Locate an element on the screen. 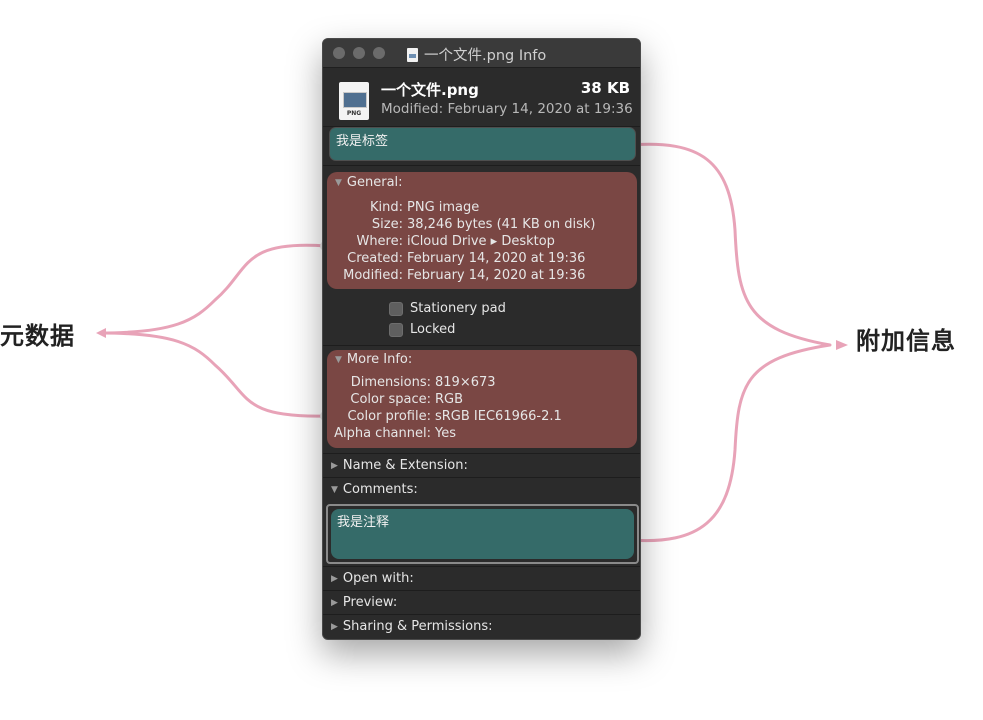 The height and width of the screenshot is (720, 983). file-modified: Modified: February 14, 2020 at 19:36 is located at coordinates (507, 109).